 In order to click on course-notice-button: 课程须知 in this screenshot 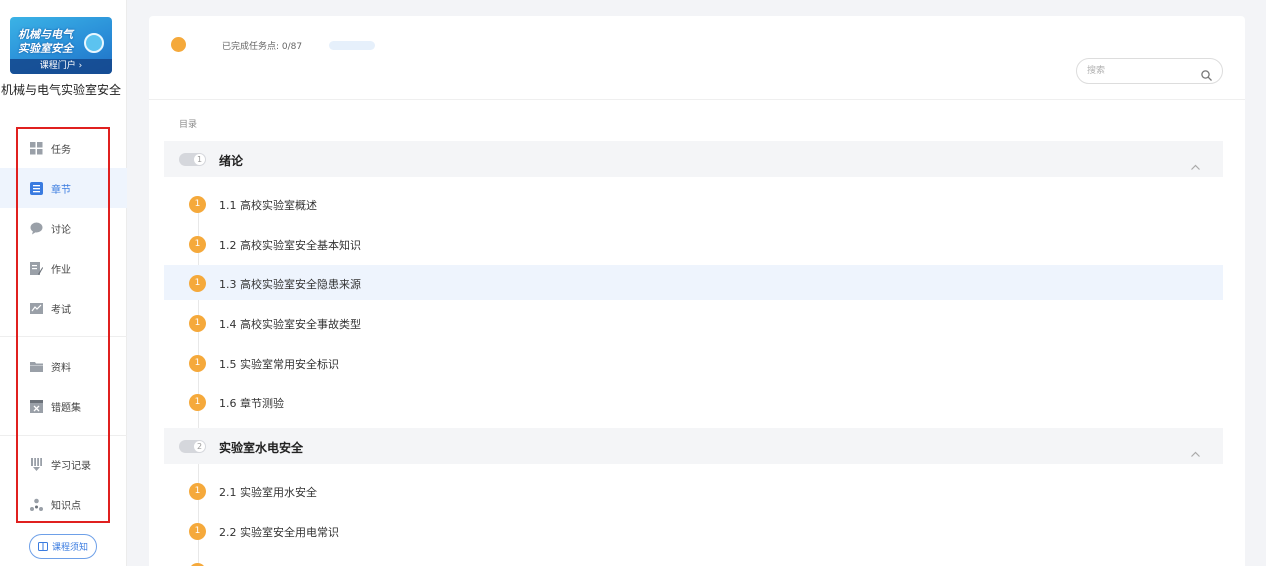, I will do `click(63, 546)`.